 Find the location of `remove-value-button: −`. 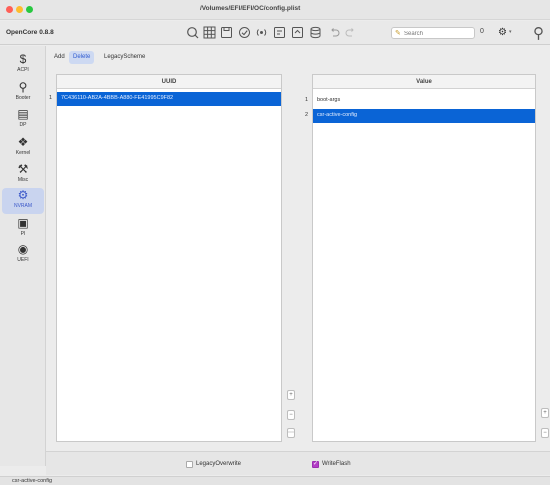

remove-value-button: − is located at coordinates (545, 433).